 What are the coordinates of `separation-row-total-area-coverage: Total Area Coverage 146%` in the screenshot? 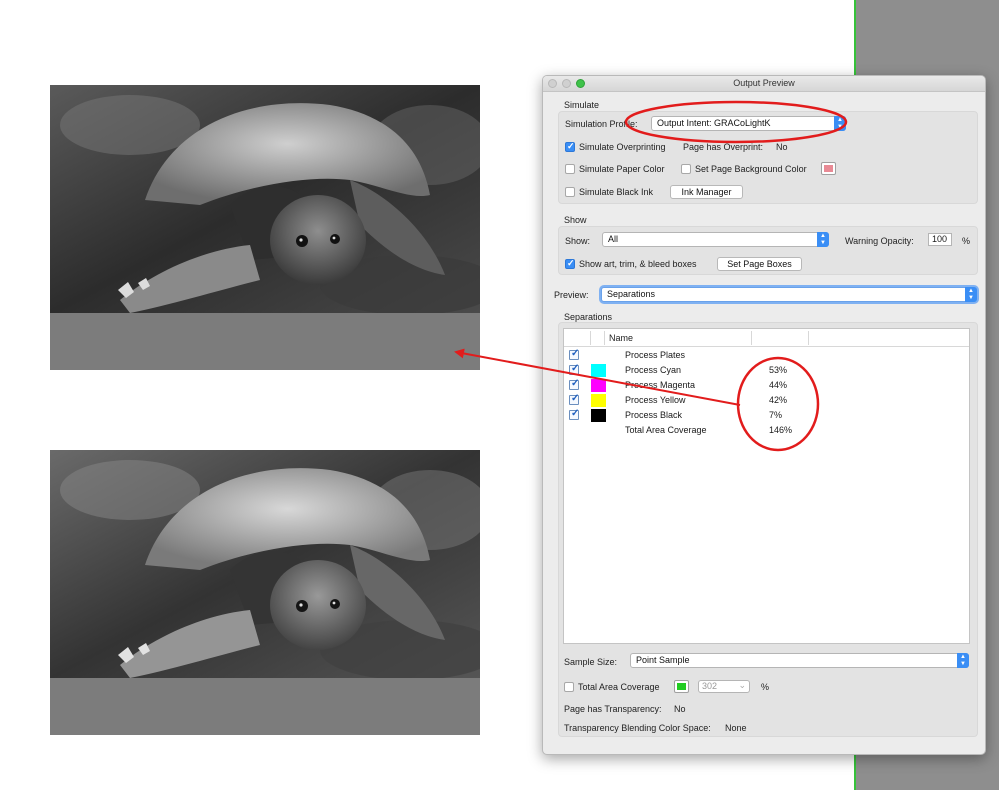 It's located at (766, 430).